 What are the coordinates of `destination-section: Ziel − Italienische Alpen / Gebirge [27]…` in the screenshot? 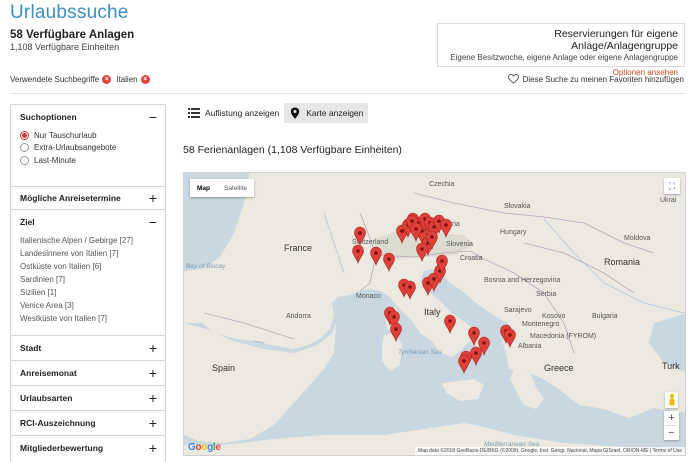 It's located at (88, 273).